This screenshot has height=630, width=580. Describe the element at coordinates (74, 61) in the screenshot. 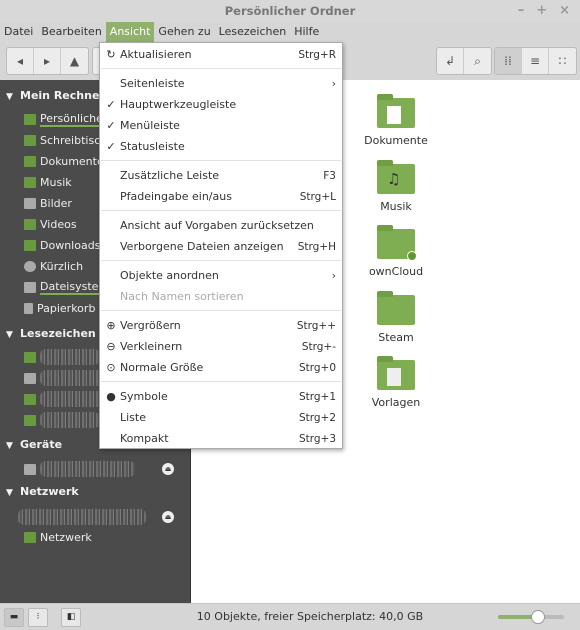

I see `up-icon: ▲` at that location.